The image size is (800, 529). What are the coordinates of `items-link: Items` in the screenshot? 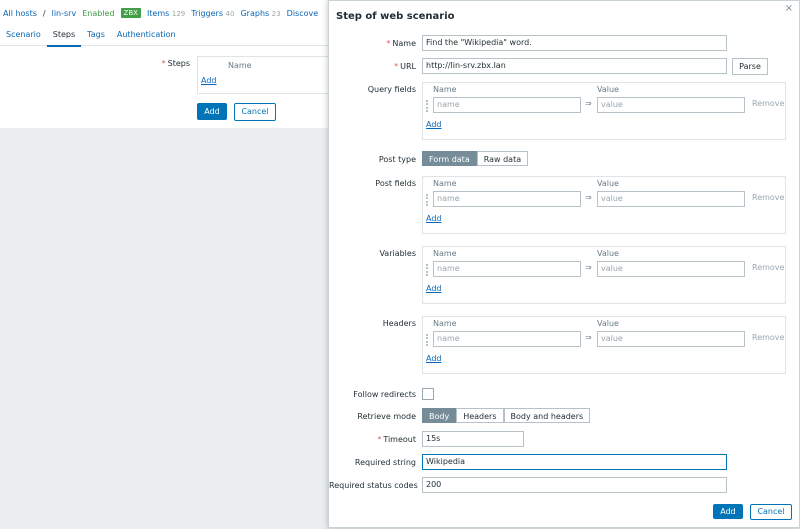 It's located at (158, 13).